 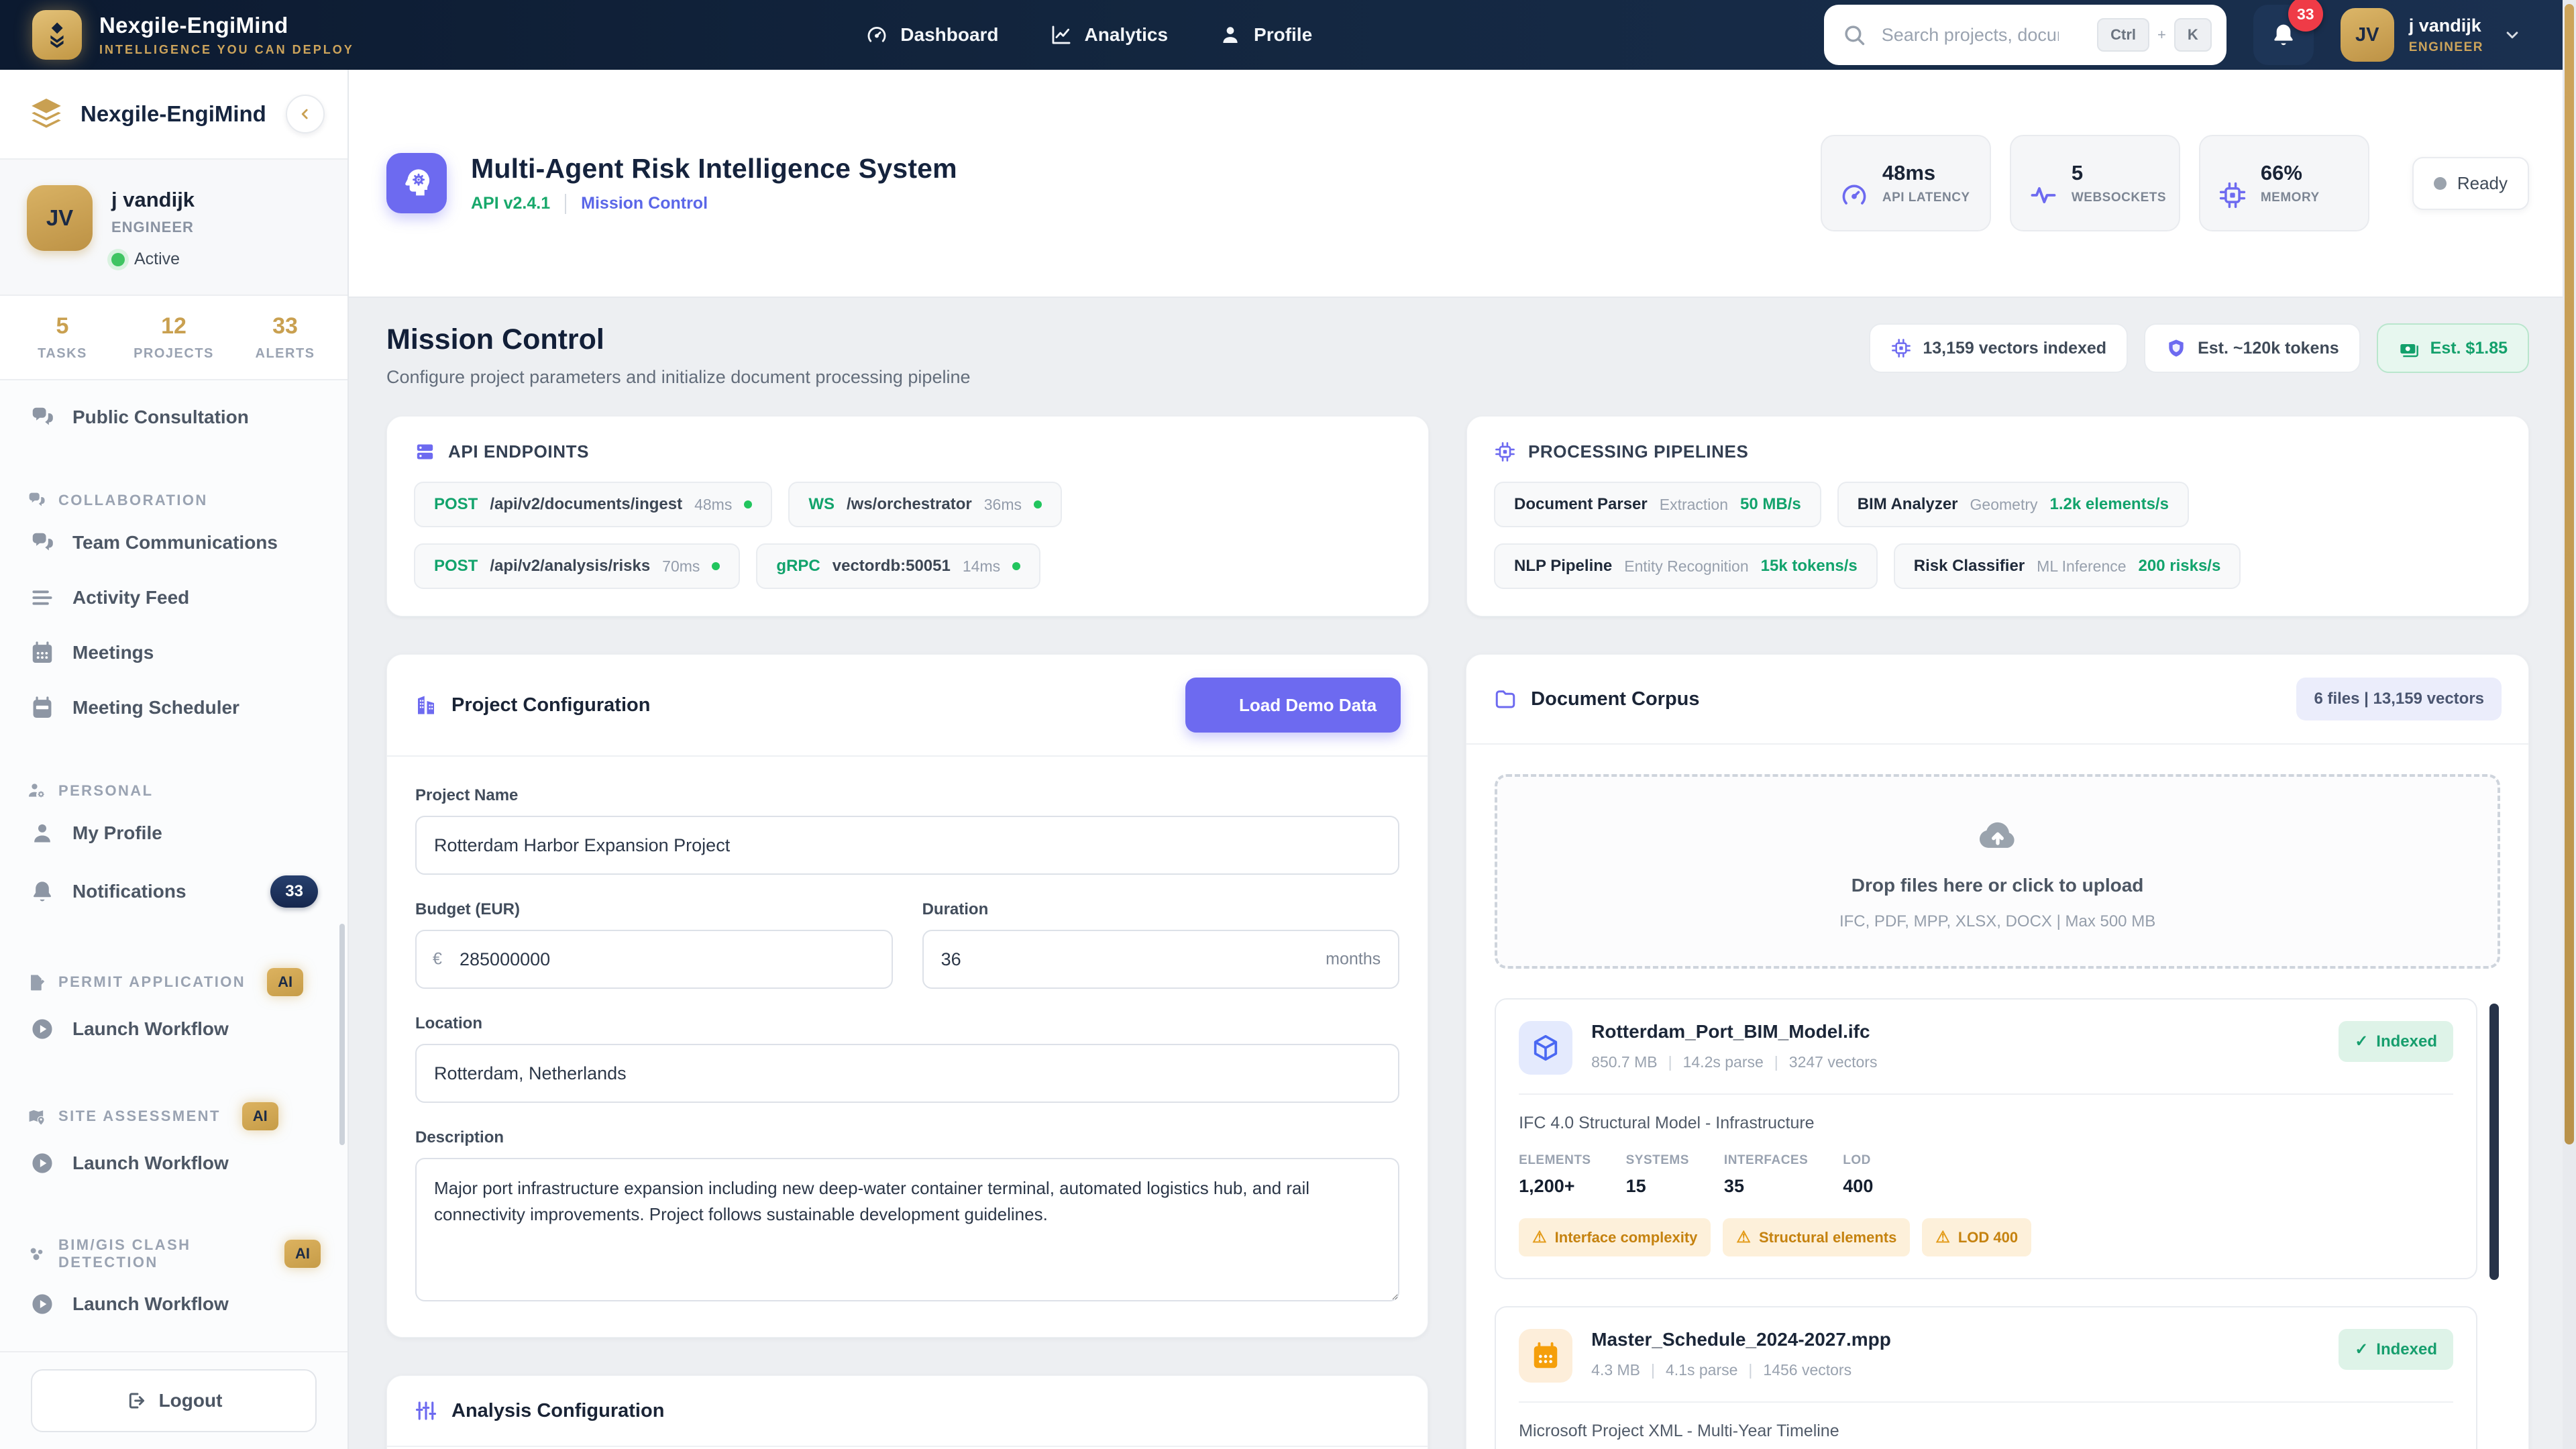 What do you see at coordinates (1857, 1160) in the screenshot?
I see `stat-label: LOD` at bounding box center [1857, 1160].